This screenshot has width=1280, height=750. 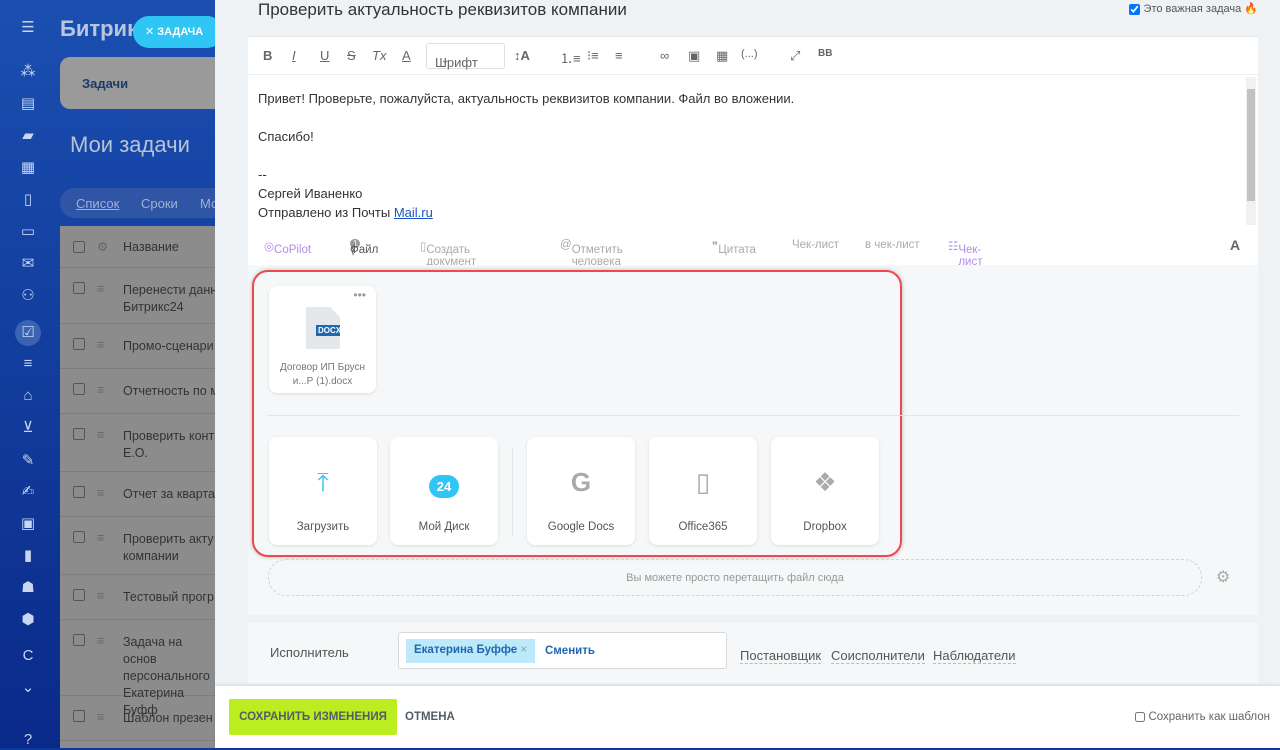 I want to click on align-icon: ≡, so click(x=619, y=55).